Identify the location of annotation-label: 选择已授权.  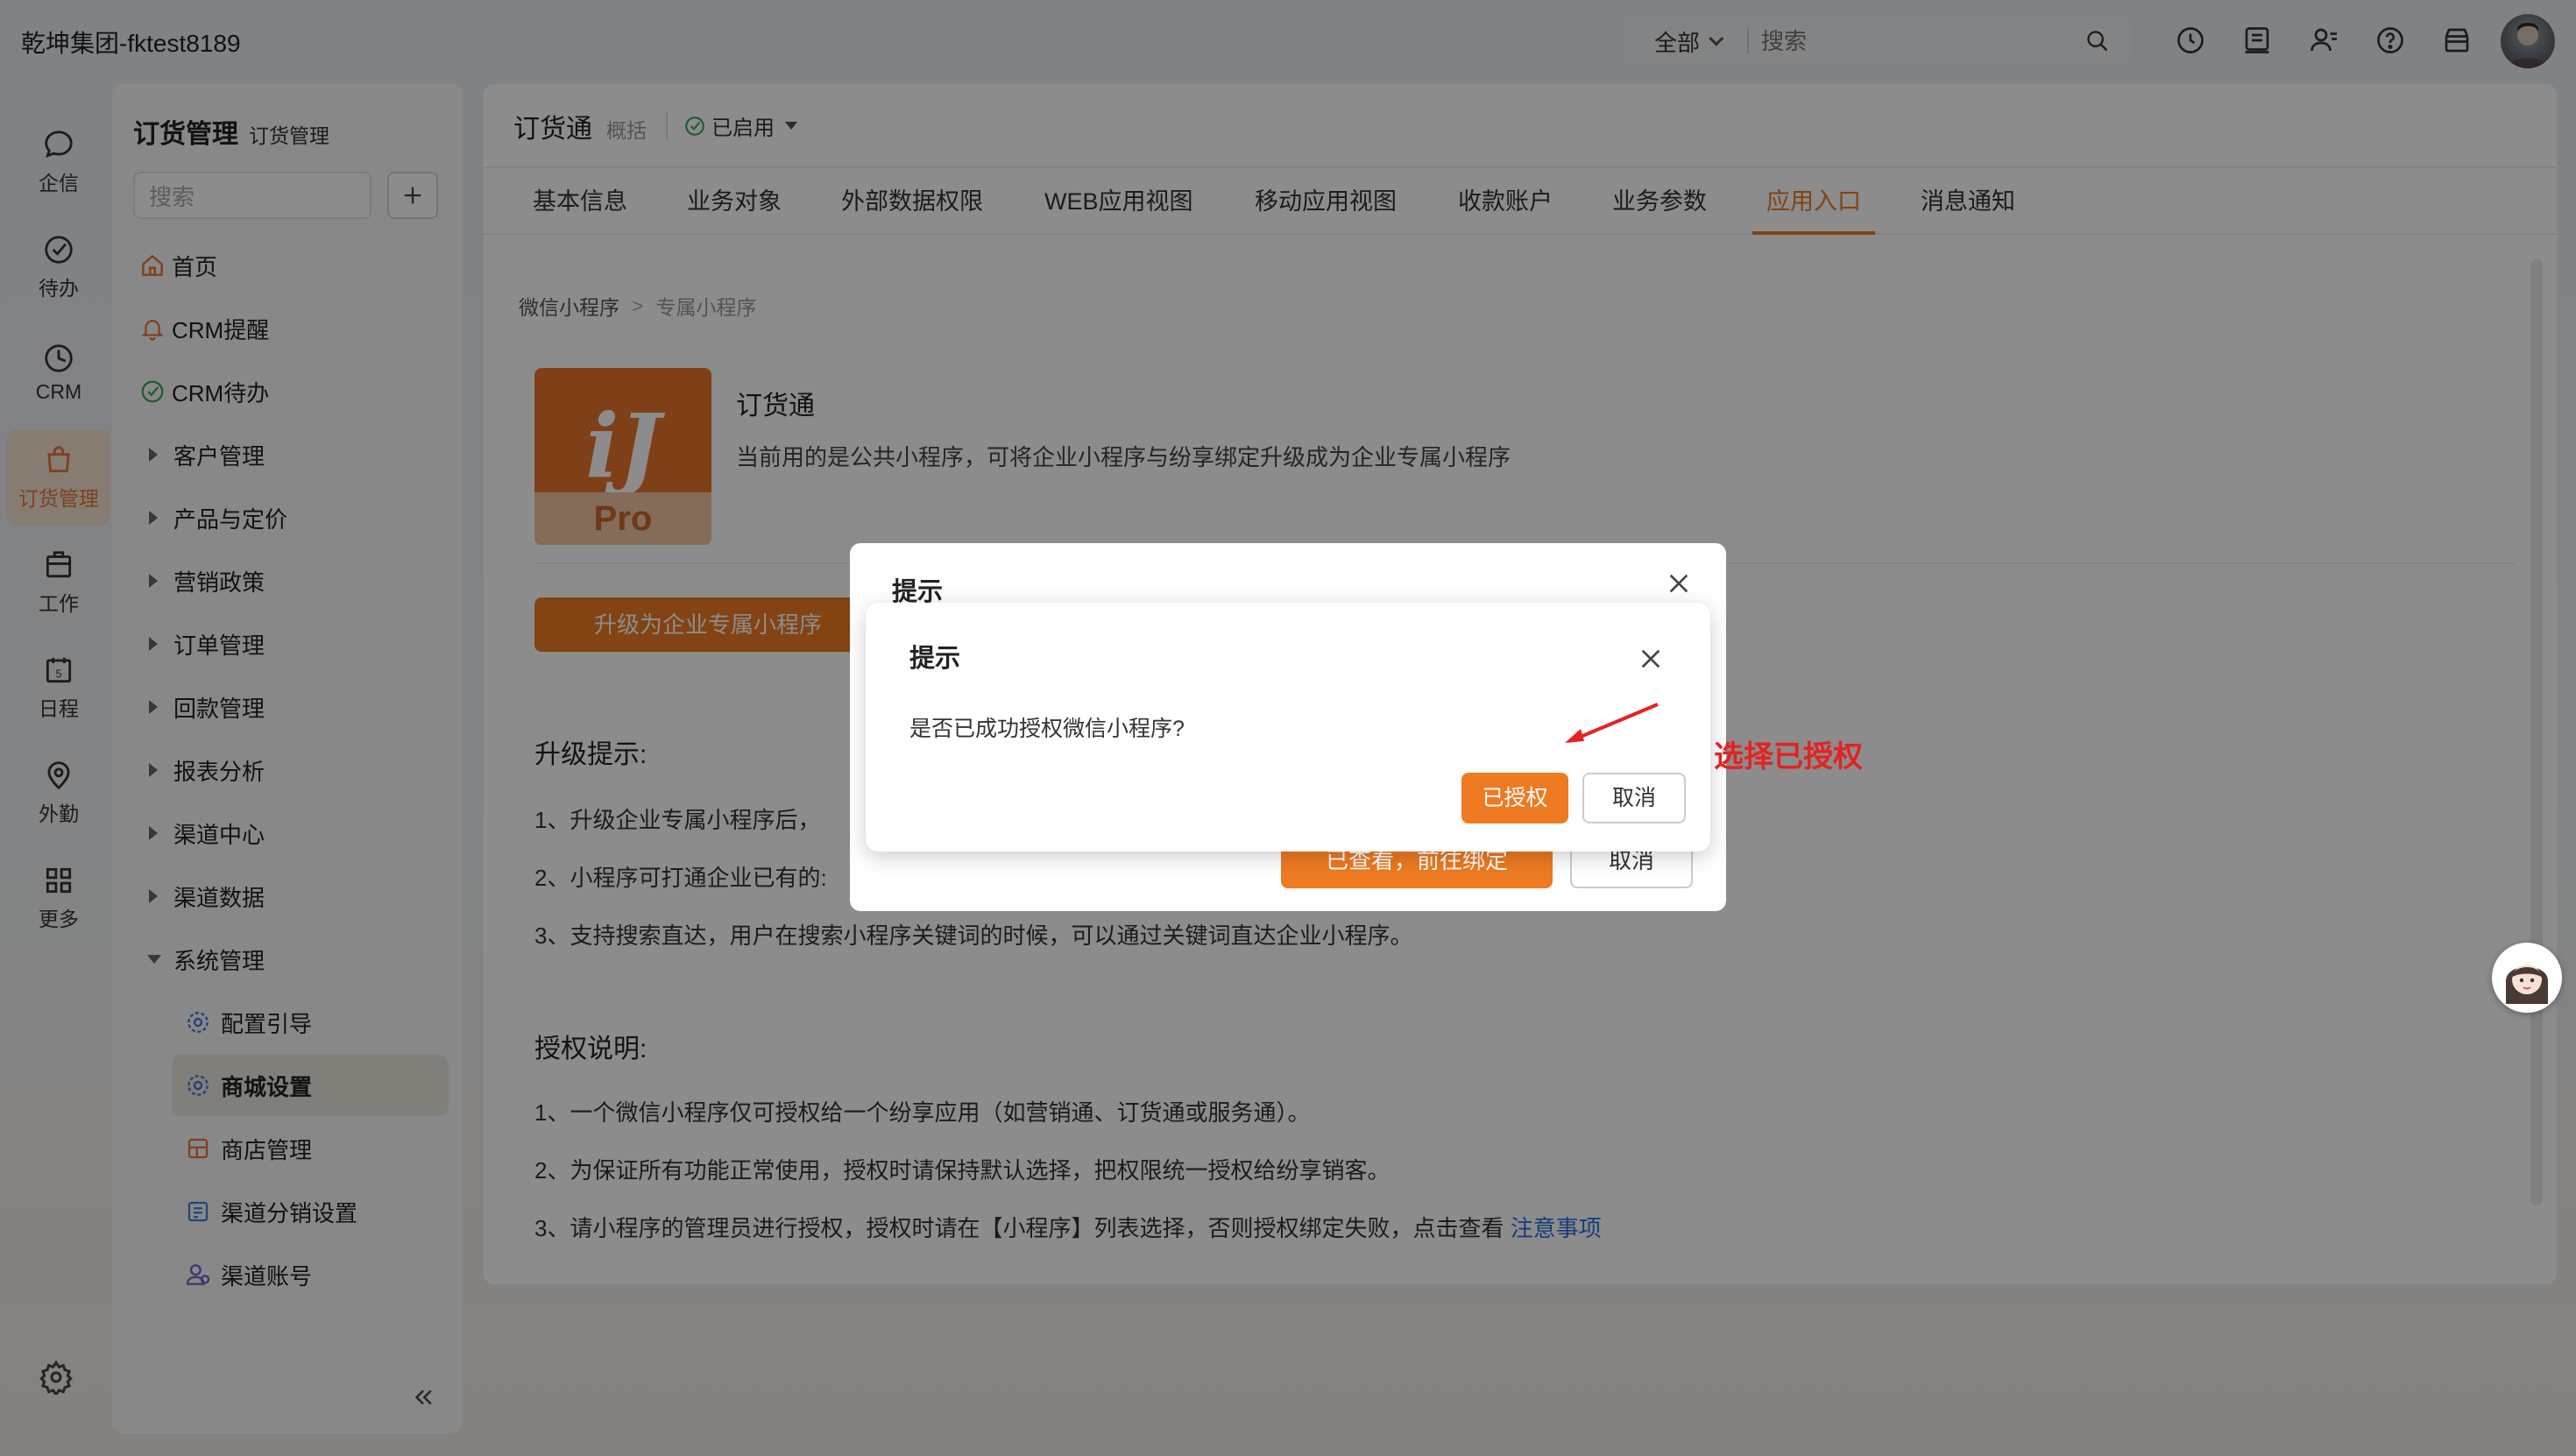
(1788, 757).